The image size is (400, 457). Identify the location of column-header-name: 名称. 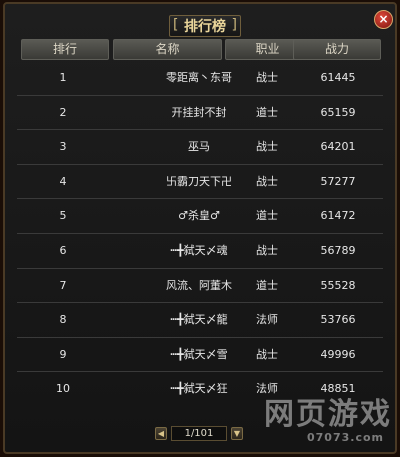
(167, 49).